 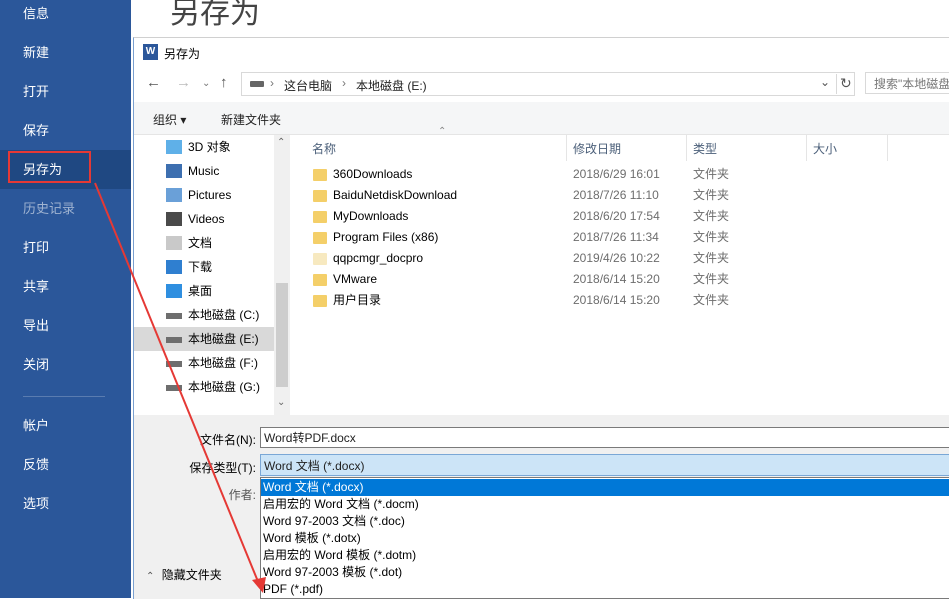 I want to click on nav-item-label: Music, so click(x=204, y=171).